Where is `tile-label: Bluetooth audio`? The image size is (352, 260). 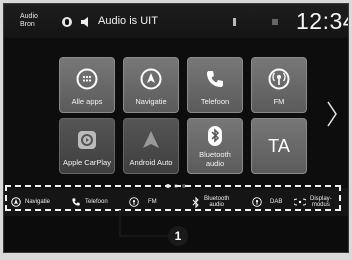 tile-label: Bluetooth audio is located at coordinates (215, 159).